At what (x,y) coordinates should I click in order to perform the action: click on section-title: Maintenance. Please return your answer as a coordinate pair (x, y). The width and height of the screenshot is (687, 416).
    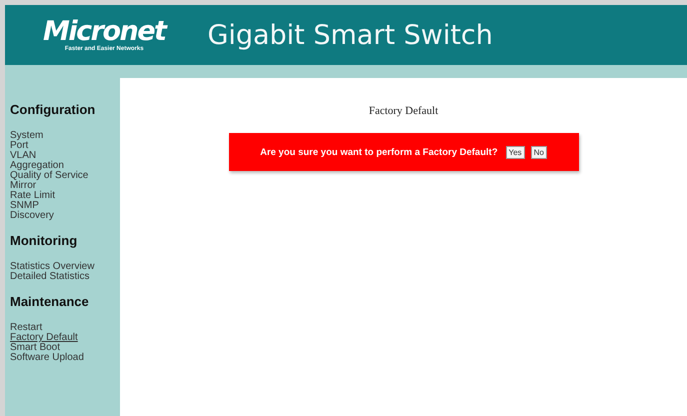
    Looking at the image, I should click on (50, 301).